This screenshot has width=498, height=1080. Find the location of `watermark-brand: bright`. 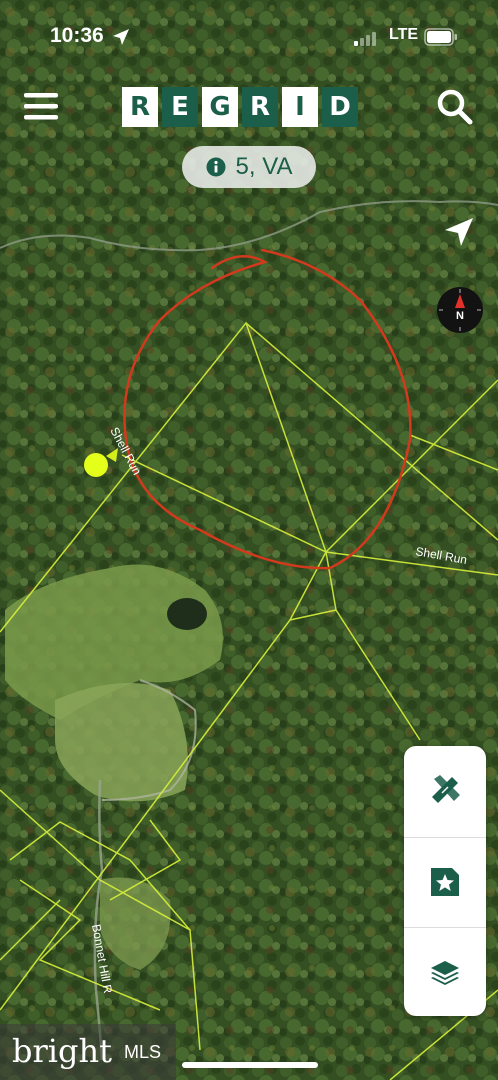

watermark-brand: bright is located at coordinates (62, 1051).